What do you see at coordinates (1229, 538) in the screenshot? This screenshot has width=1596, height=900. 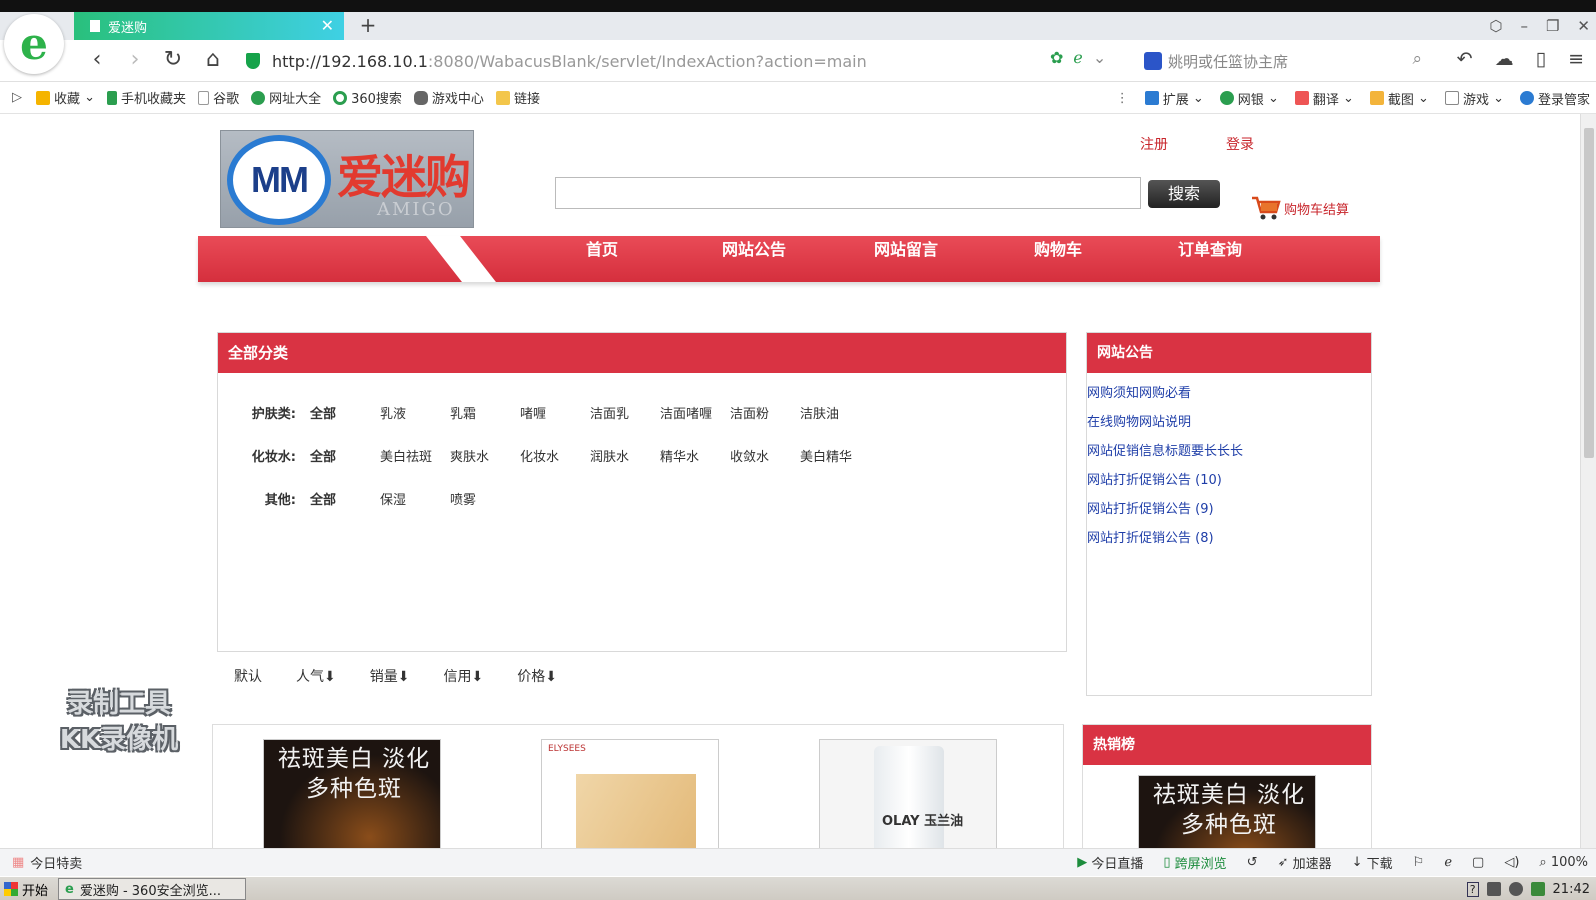 I see `notice-link: 网站打折促销公告 (8)` at bounding box center [1229, 538].